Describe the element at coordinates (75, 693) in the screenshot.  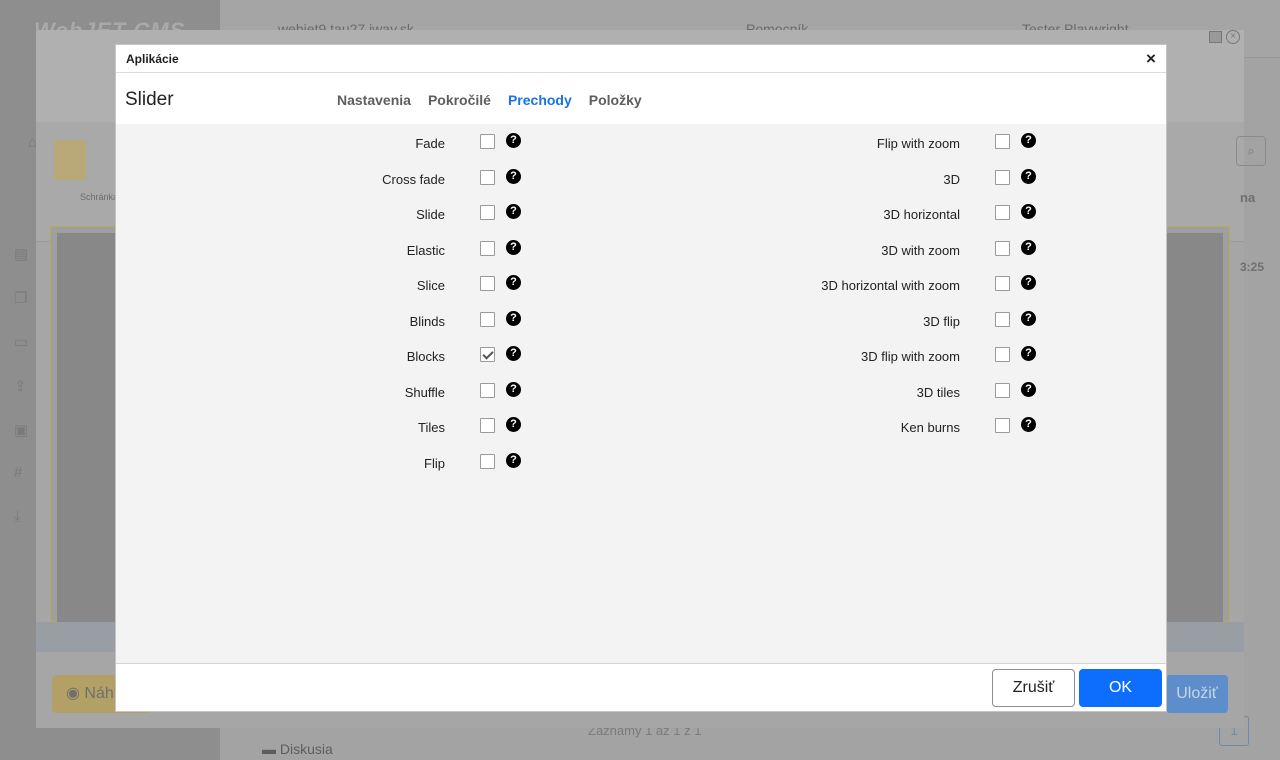
I see `eye-icon: ◉` at that location.